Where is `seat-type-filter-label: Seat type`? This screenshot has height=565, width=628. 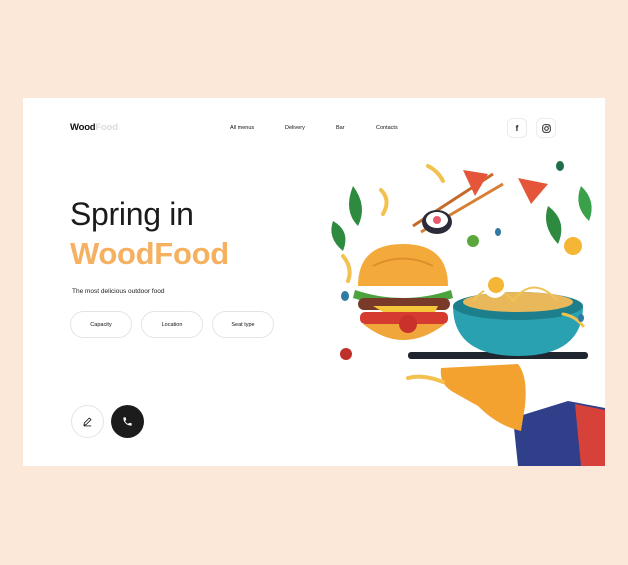
seat-type-filter-label: Seat type is located at coordinates (243, 324).